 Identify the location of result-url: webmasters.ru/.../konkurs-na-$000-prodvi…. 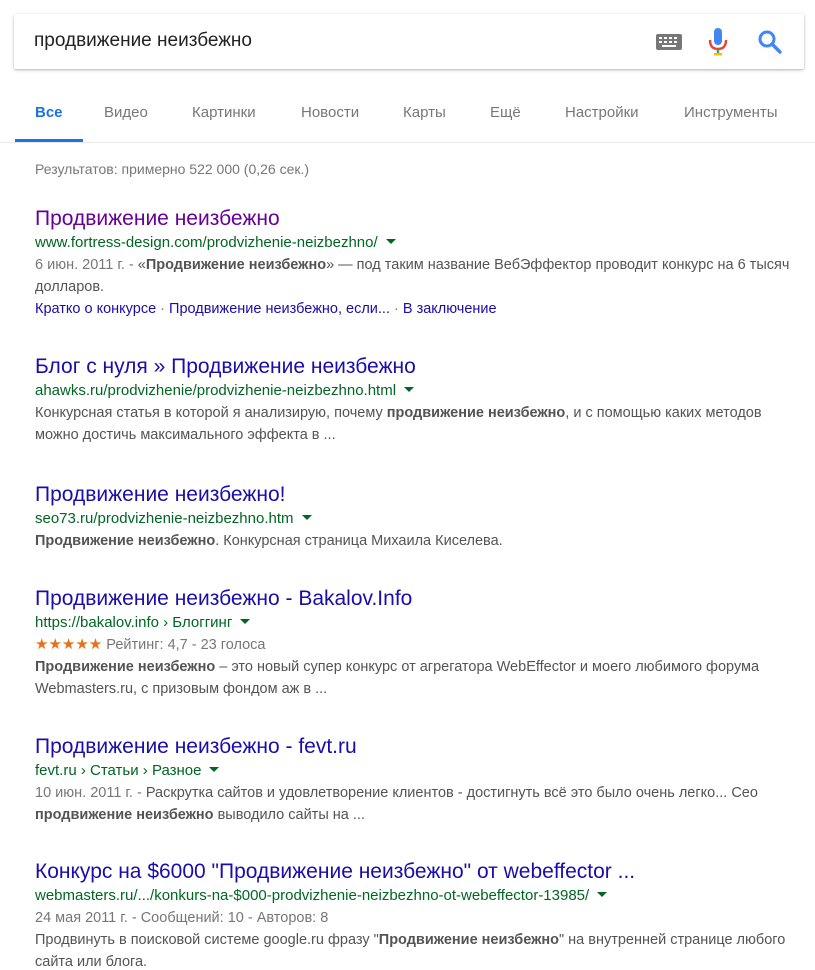
(415, 896).